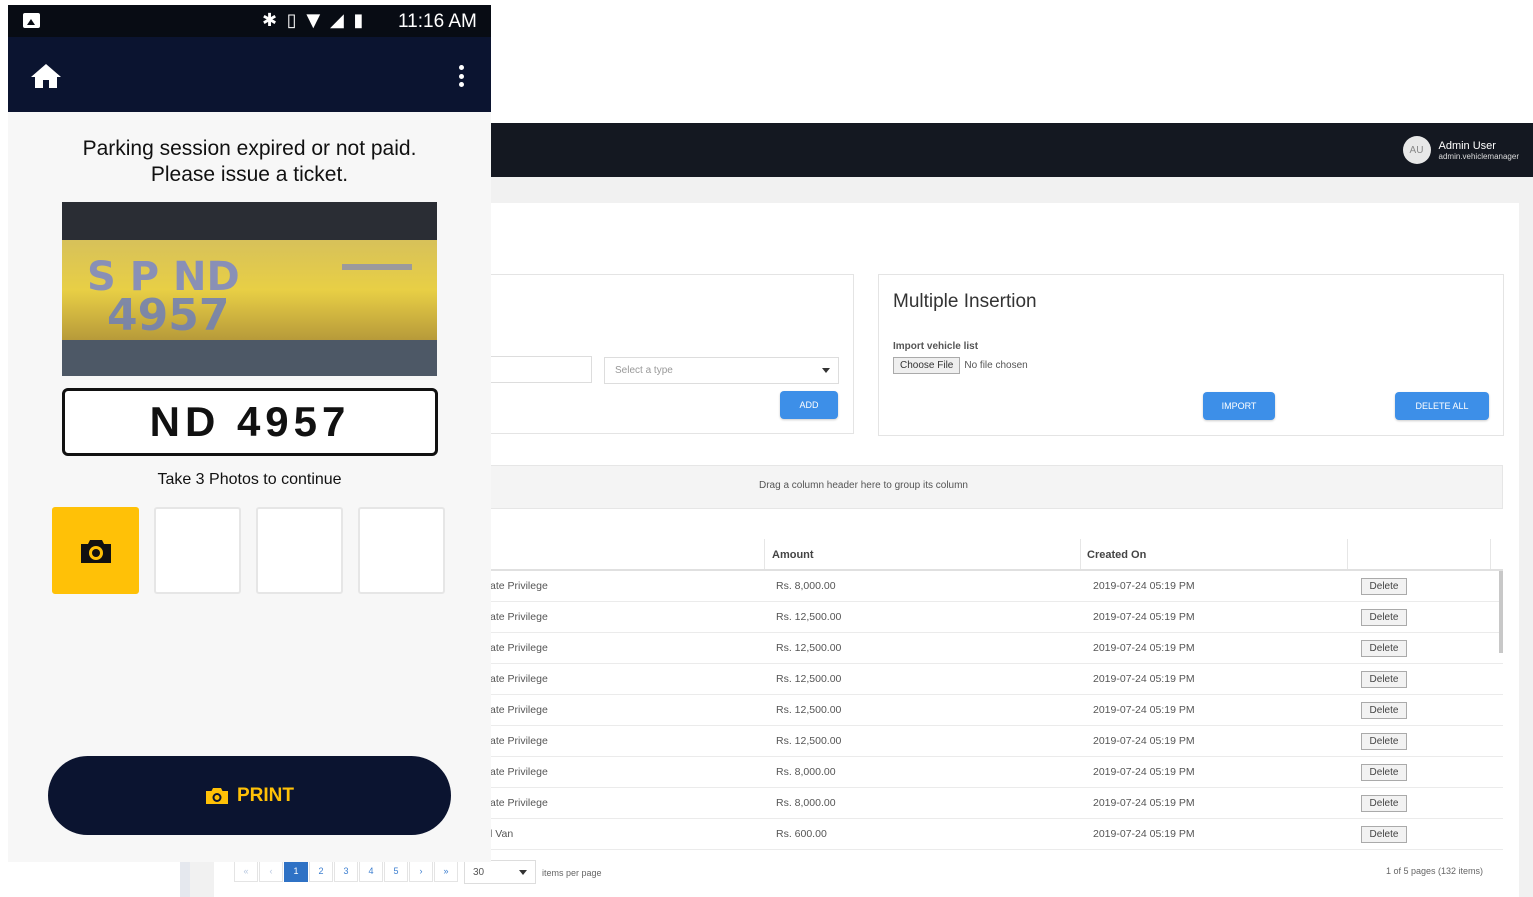 The image size is (1533, 897). I want to click on page-size-select: 30, so click(500, 872).